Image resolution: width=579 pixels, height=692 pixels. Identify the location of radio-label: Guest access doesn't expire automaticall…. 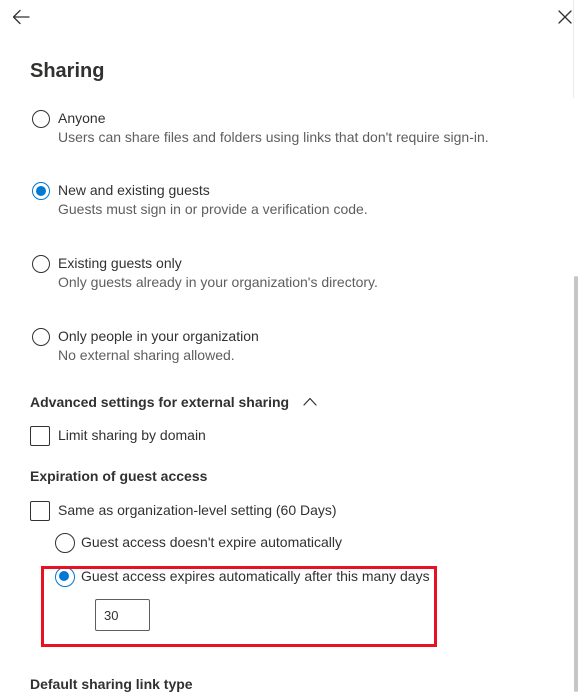
(212, 542).